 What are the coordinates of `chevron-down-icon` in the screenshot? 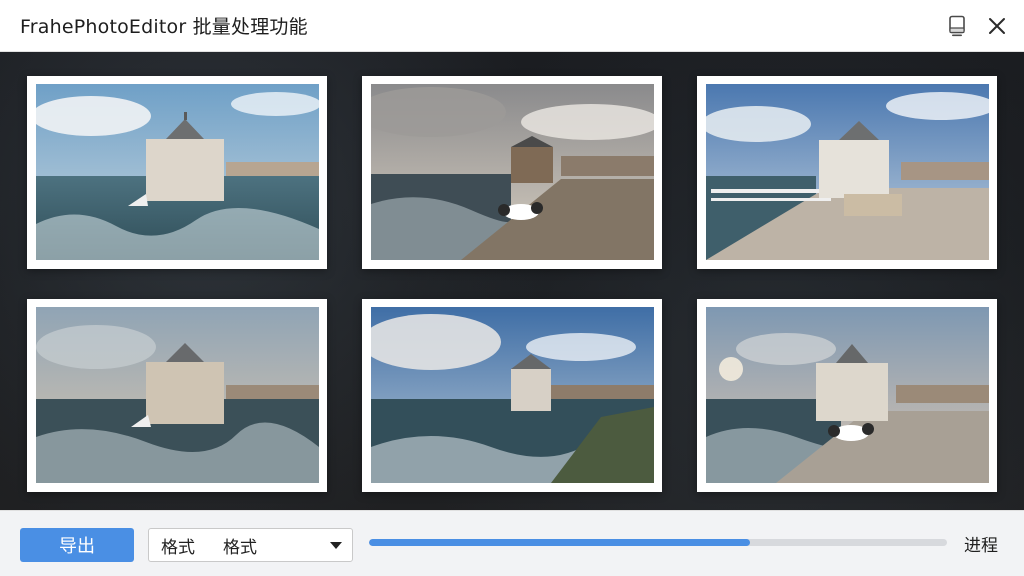 It's located at (336, 545).